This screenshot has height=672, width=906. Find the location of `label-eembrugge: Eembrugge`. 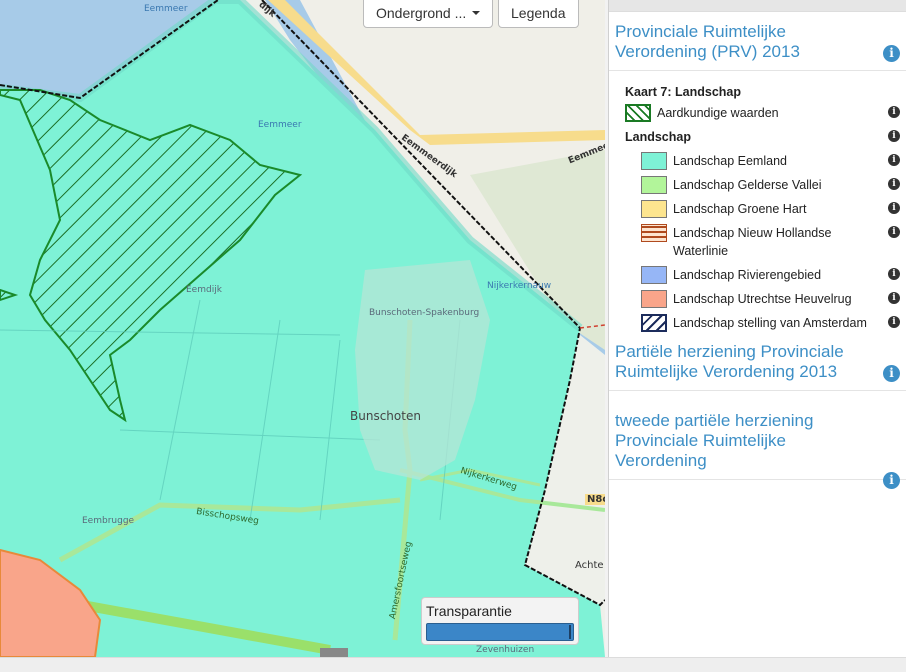

label-eembrugge: Eembrugge is located at coordinates (108, 521).